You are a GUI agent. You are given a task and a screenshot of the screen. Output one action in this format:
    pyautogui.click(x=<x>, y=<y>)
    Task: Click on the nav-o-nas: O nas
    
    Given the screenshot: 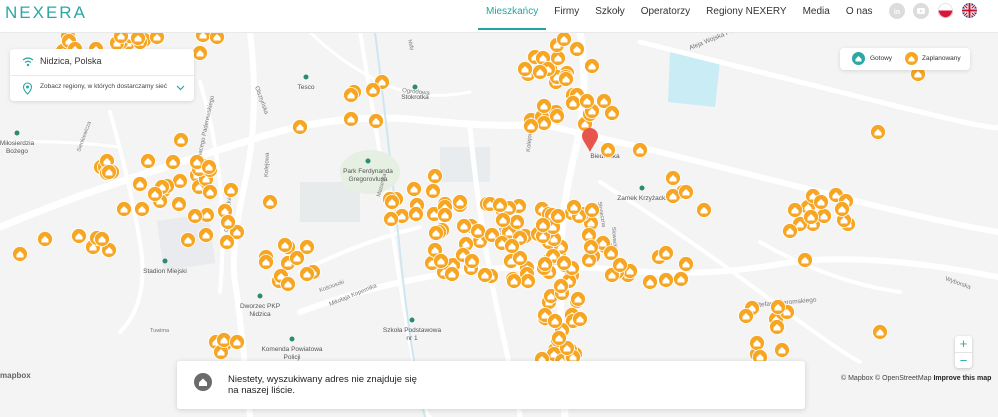 What is the action you would take?
    pyautogui.click(x=859, y=14)
    